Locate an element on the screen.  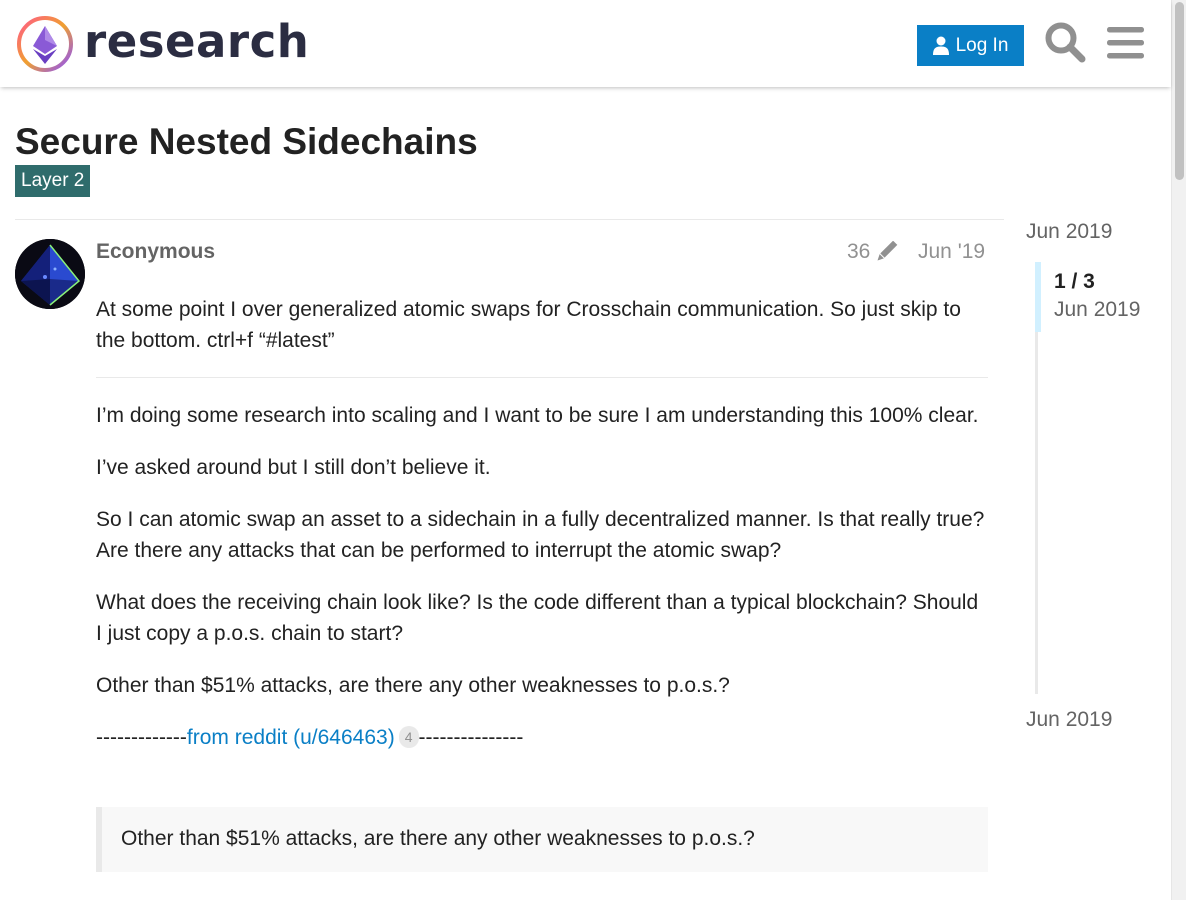
category-badge: Layer 2 is located at coordinates (53, 181).